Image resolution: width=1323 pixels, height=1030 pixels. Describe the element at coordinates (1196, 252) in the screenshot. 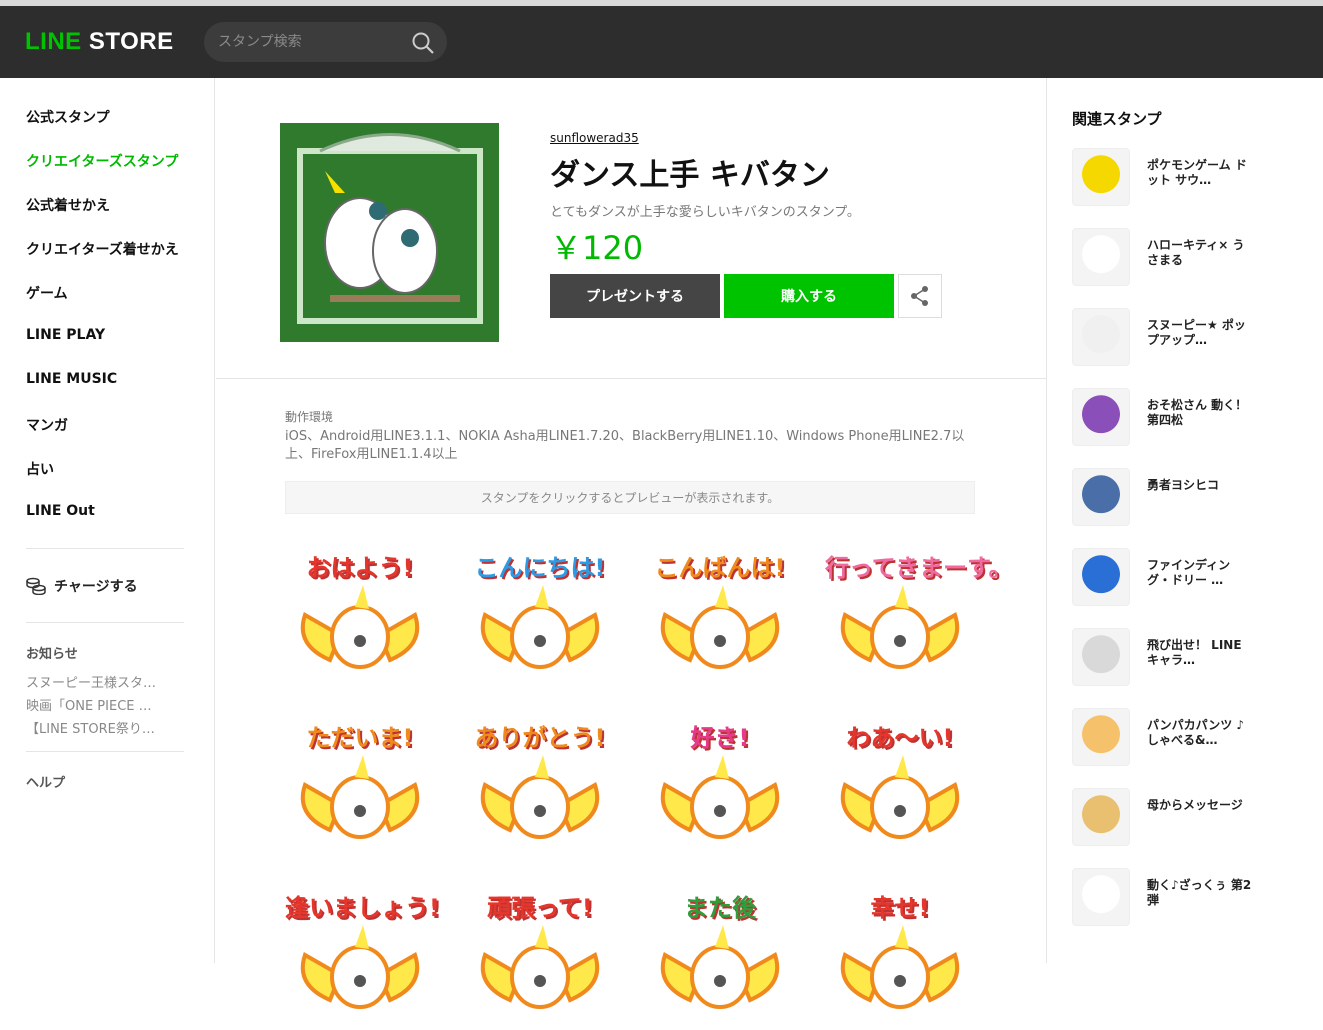

I see `related-sticker-name: ハローキティ× うさまる` at that location.